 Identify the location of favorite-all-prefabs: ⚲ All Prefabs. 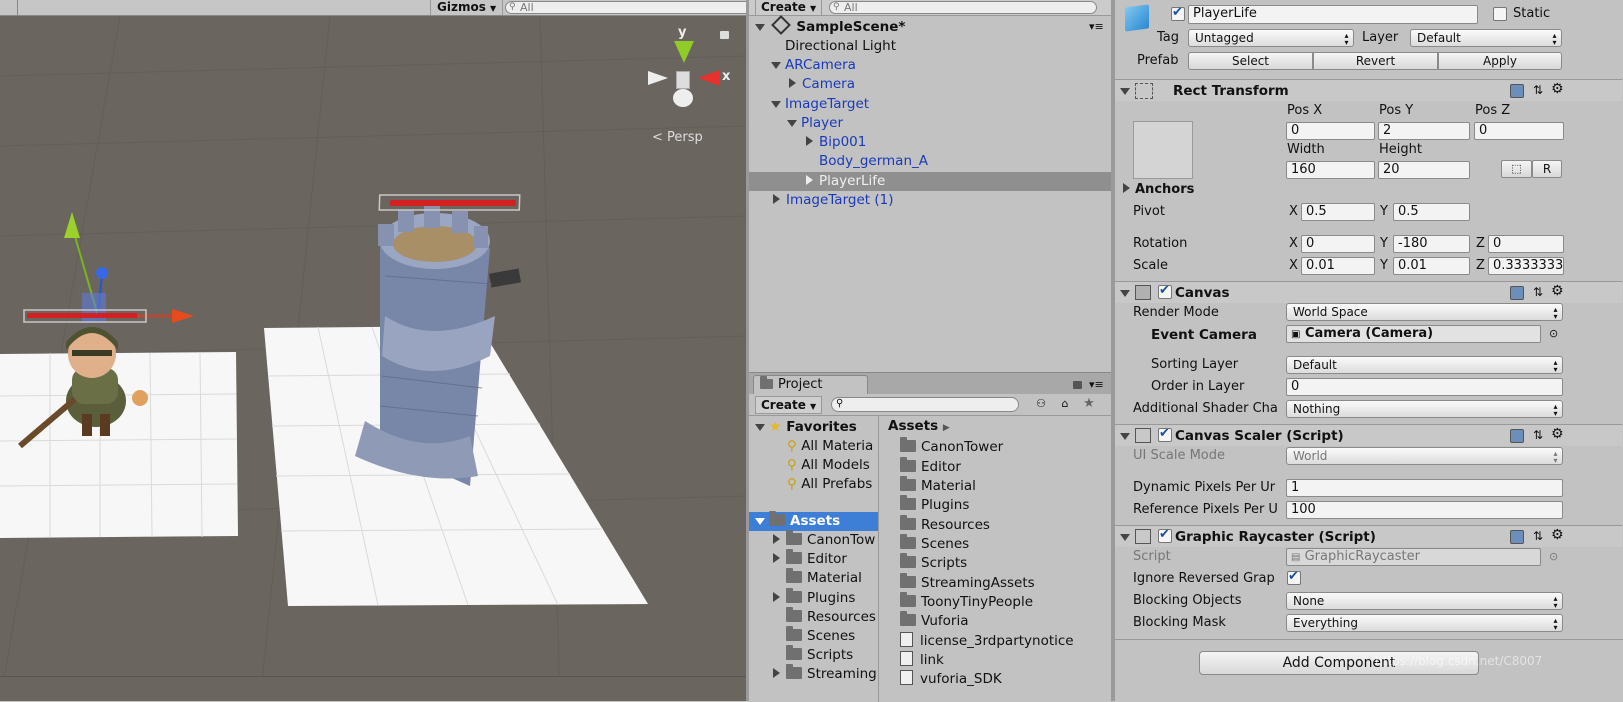
(813, 484).